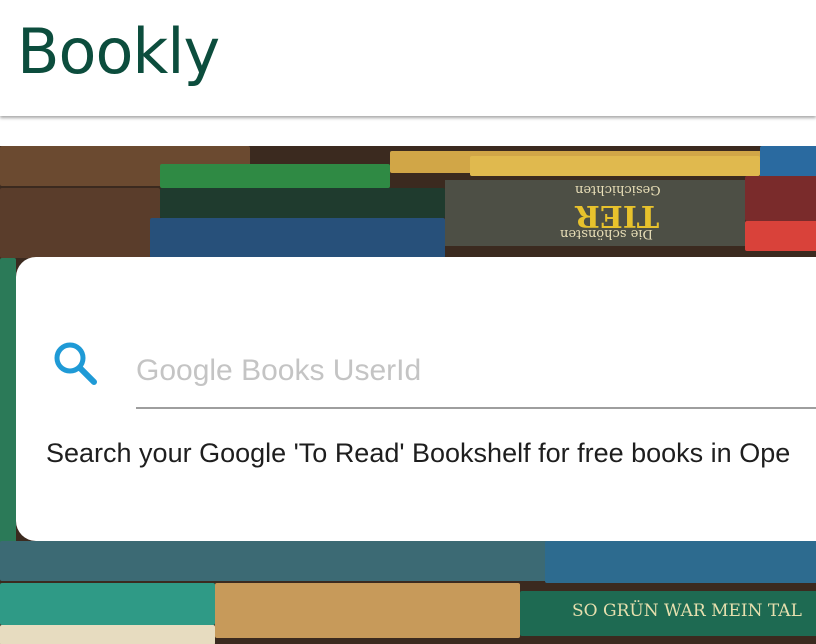 The width and height of the screenshot is (816, 644). What do you see at coordinates (76, 364) in the screenshot?
I see `search-icon` at bounding box center [76, 364].